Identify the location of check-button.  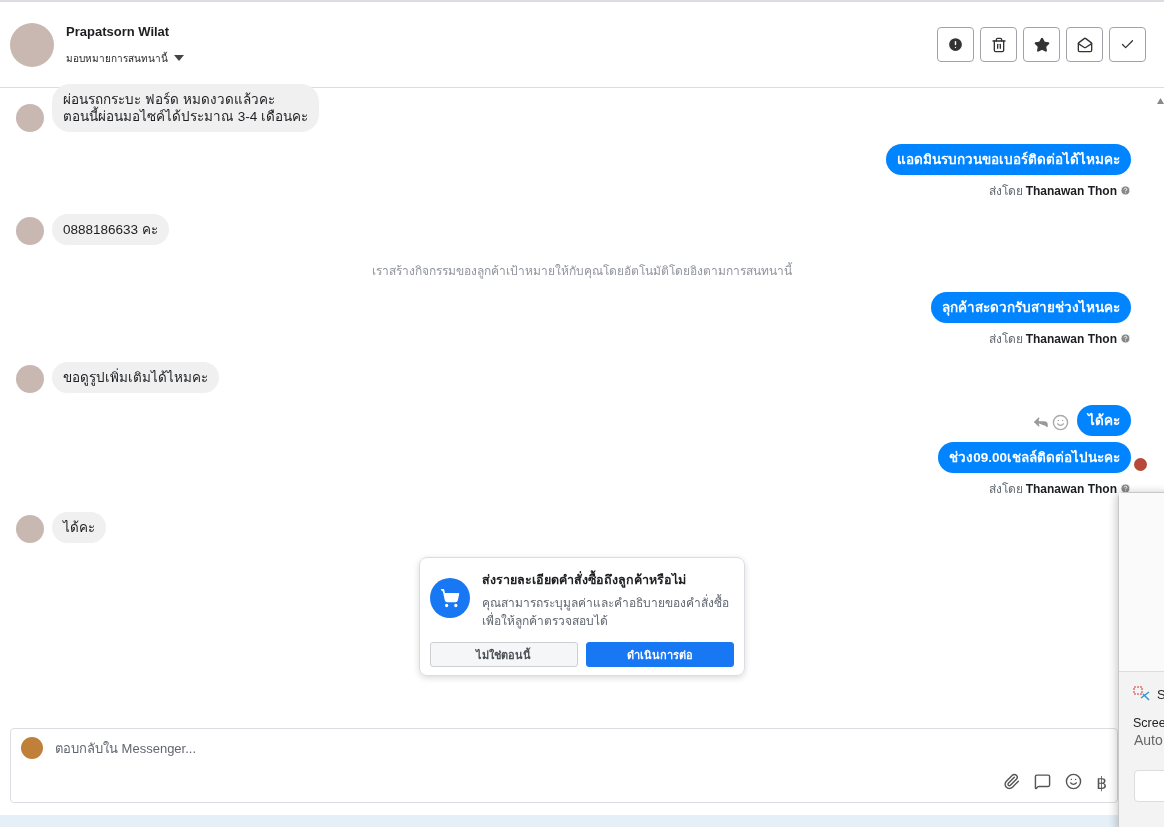
(1127, 44).